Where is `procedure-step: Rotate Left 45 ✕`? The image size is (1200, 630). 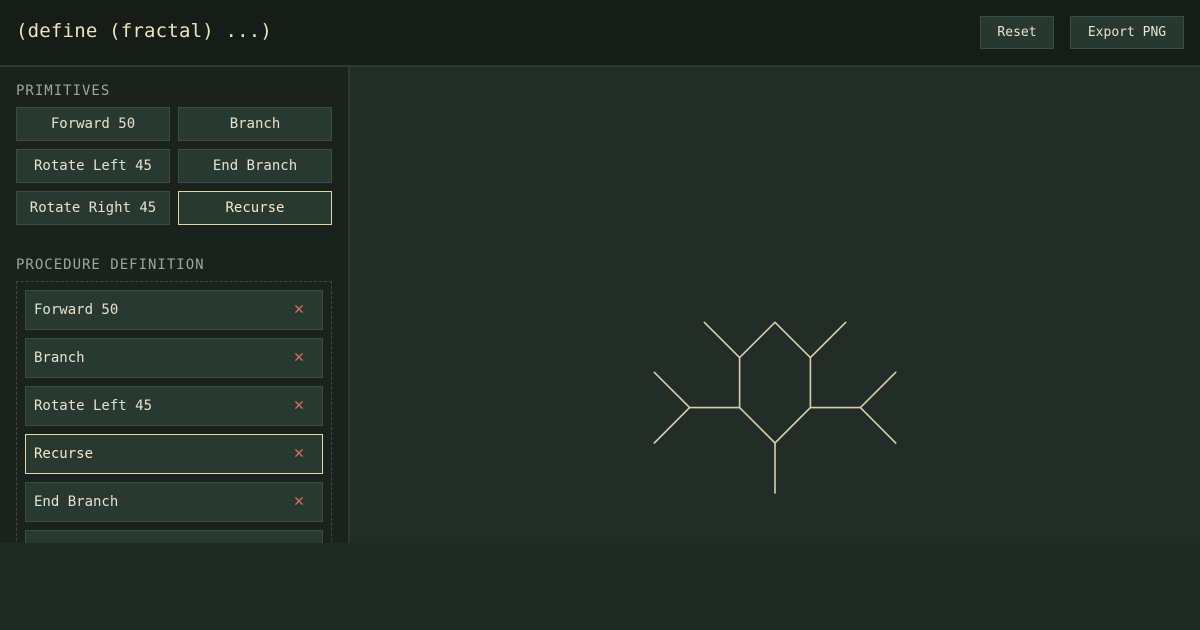 procedure-step: Rotate Left 45 ✕ is located at coordinates (174, 406).